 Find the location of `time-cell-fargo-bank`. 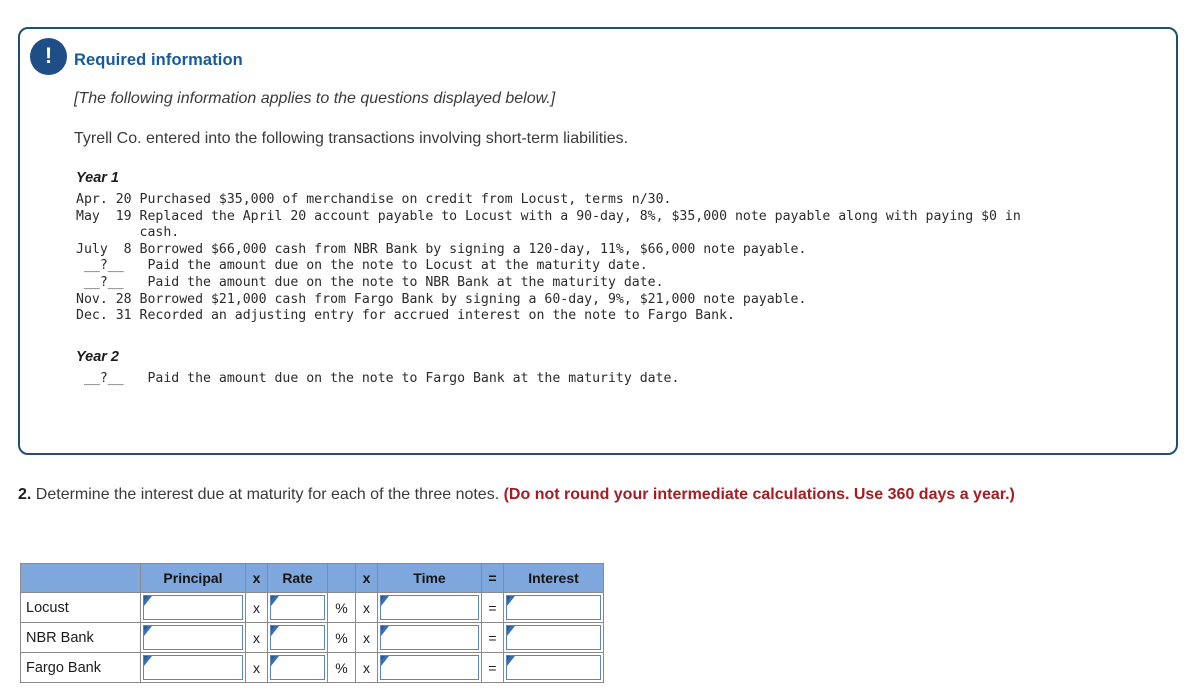

time-cell-fargo-bank is located at coordinates (429, 667).